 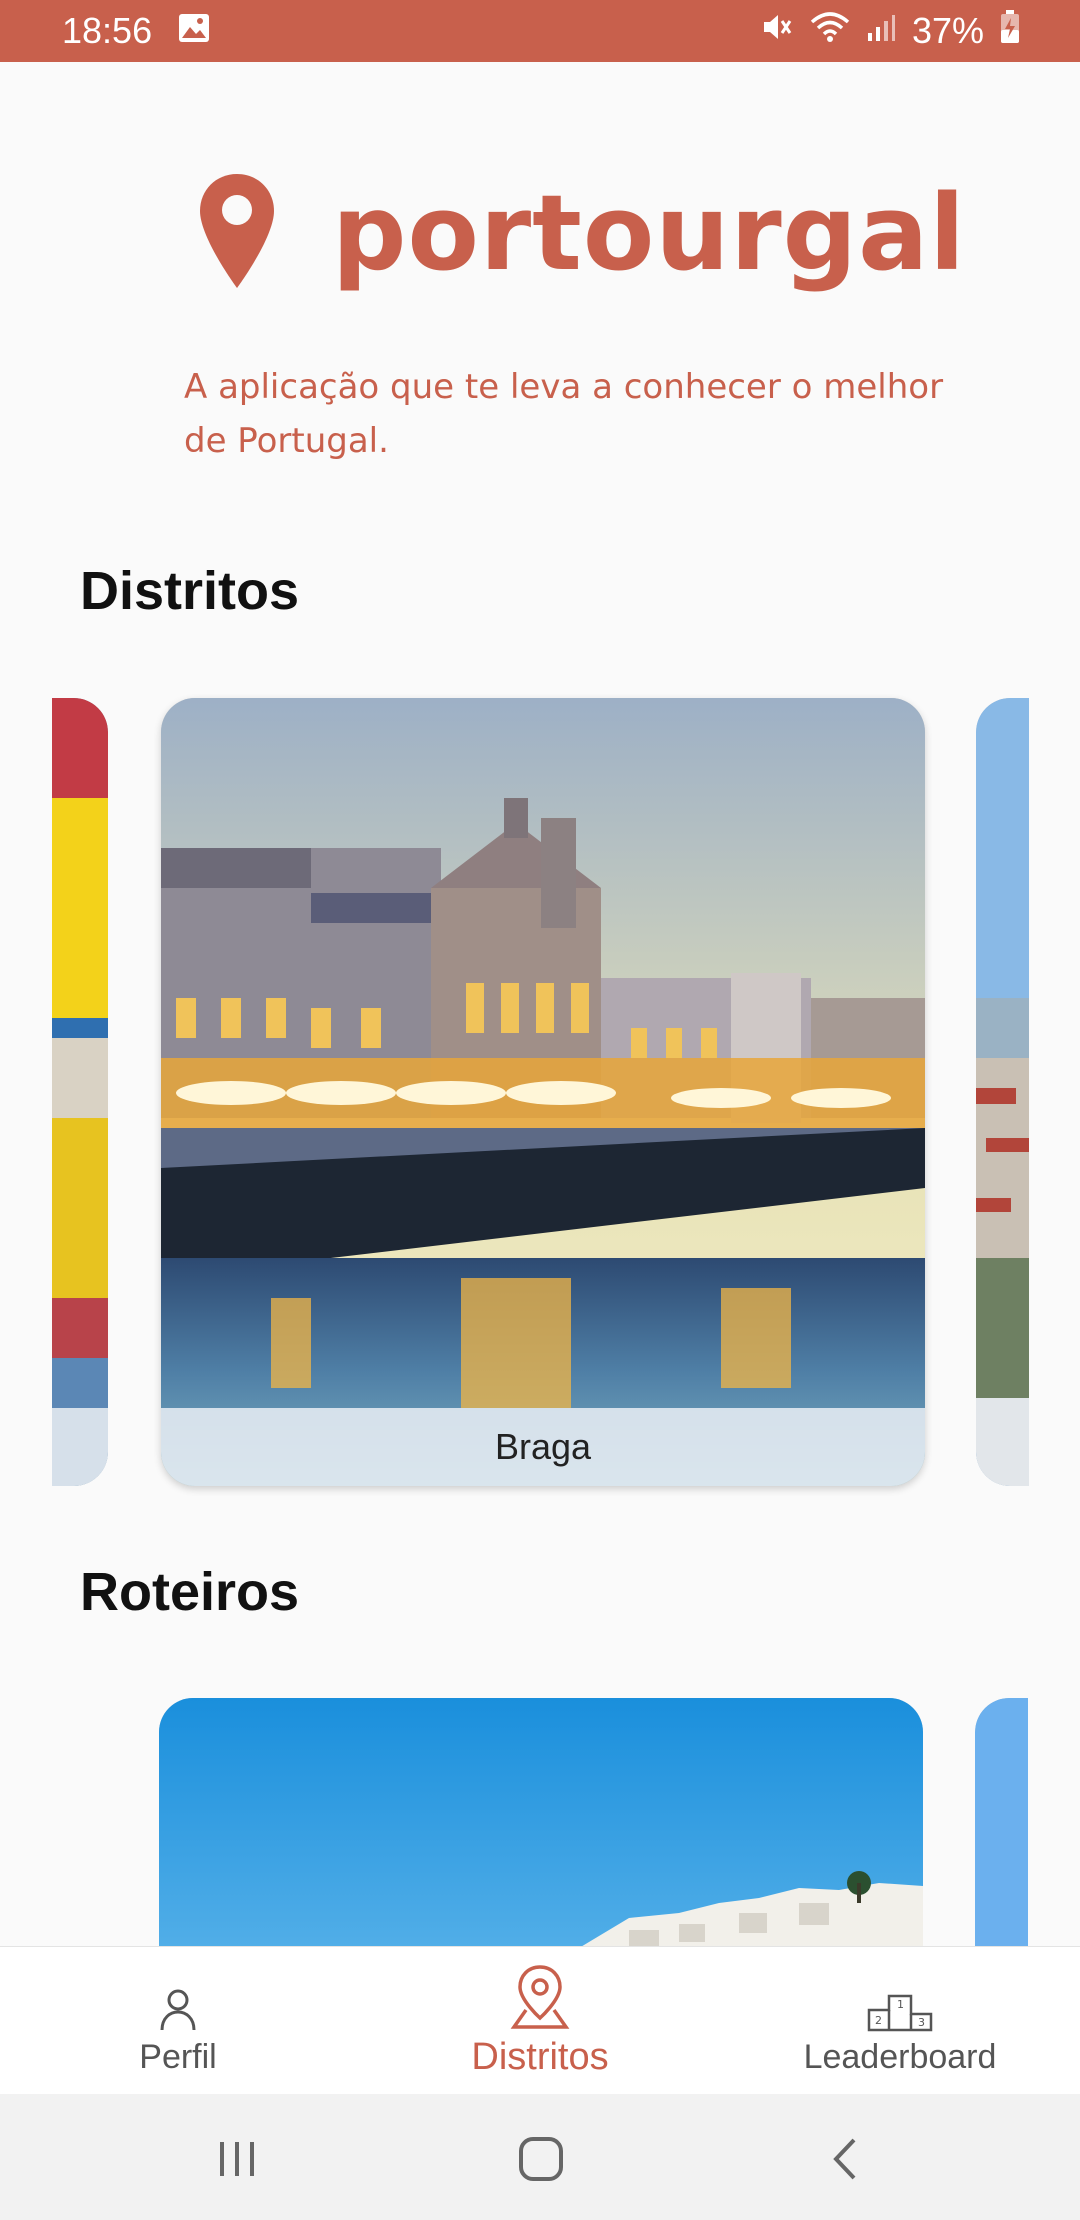 I want to click on section-title-roteiros: Roteiros, so click(x=190, y=1592).